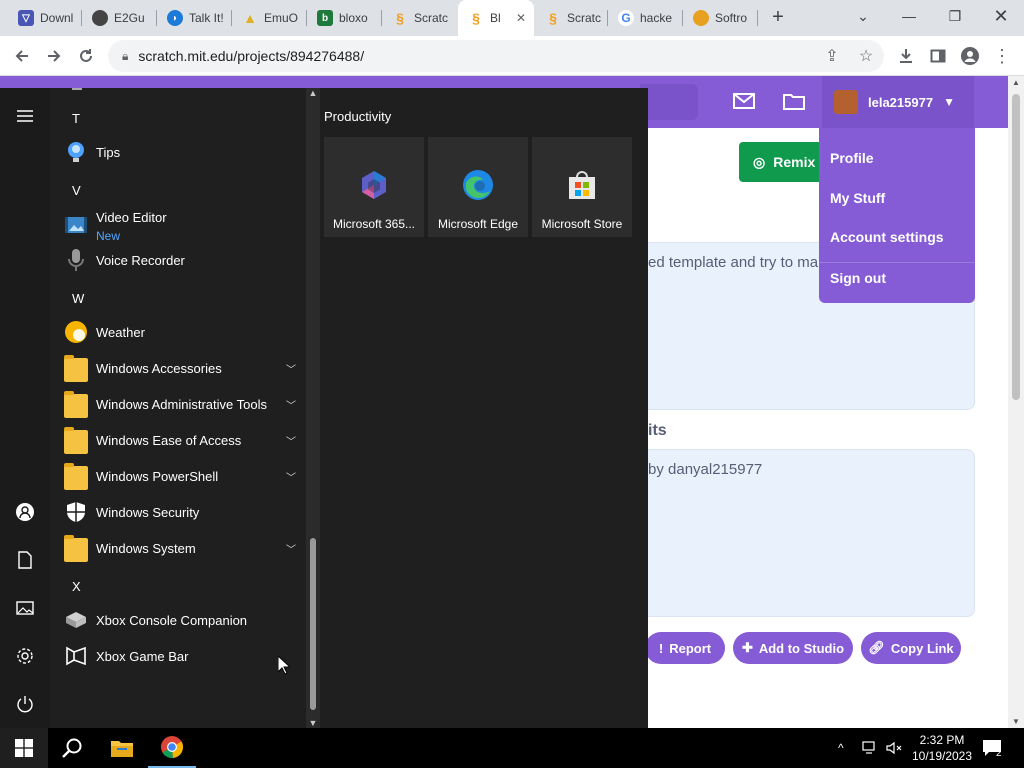 This screenshot has height=768, width=1024. What do you see at coordinates (857, 198) in the screenshot?
I see `menu-item-my-stuff: My Stuff` at bounding box center [857, 198].